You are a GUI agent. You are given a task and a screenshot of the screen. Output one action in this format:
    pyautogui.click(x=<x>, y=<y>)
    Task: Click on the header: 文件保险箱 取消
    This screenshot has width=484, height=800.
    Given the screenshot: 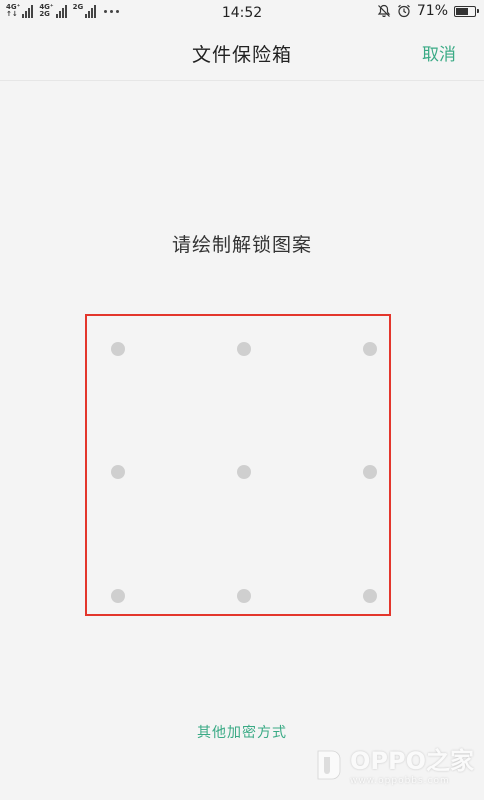 What is the action you would take?
    pyautogui.click(x=242, y=53)
    